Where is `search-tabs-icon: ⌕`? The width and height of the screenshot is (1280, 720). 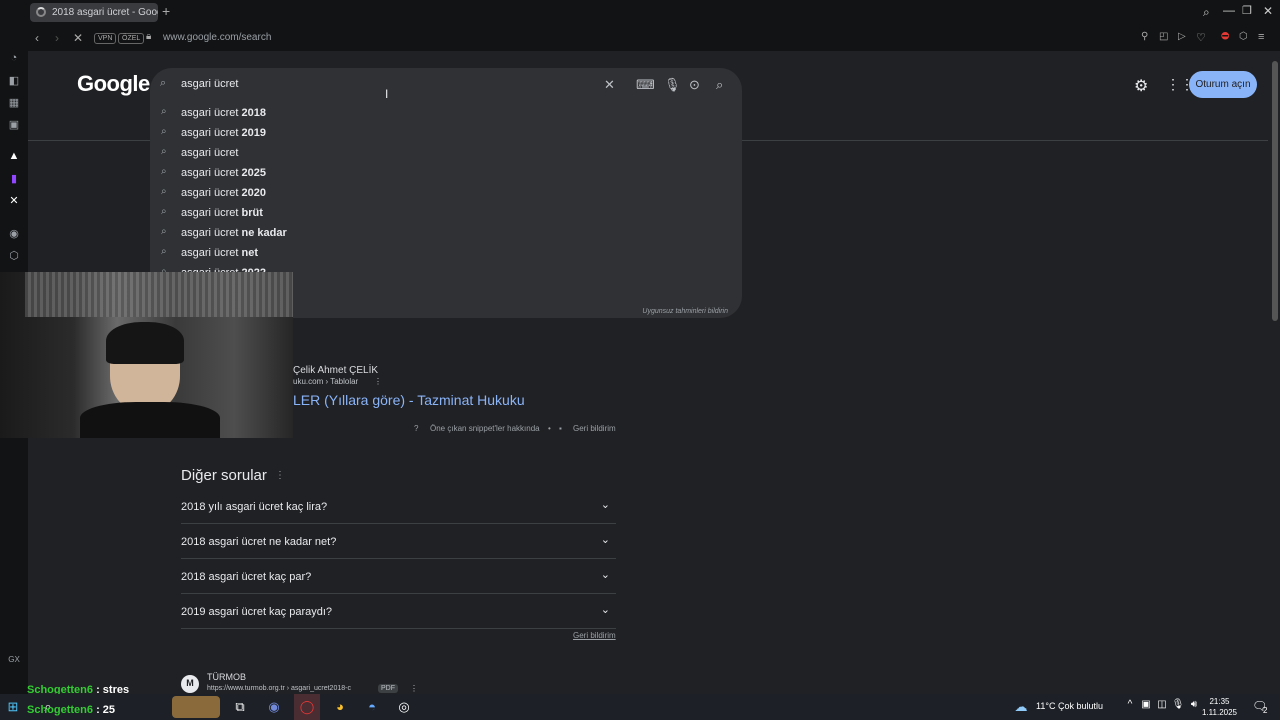 search-tabs-icon: ⌕ is located at coordinates (1206, 12).